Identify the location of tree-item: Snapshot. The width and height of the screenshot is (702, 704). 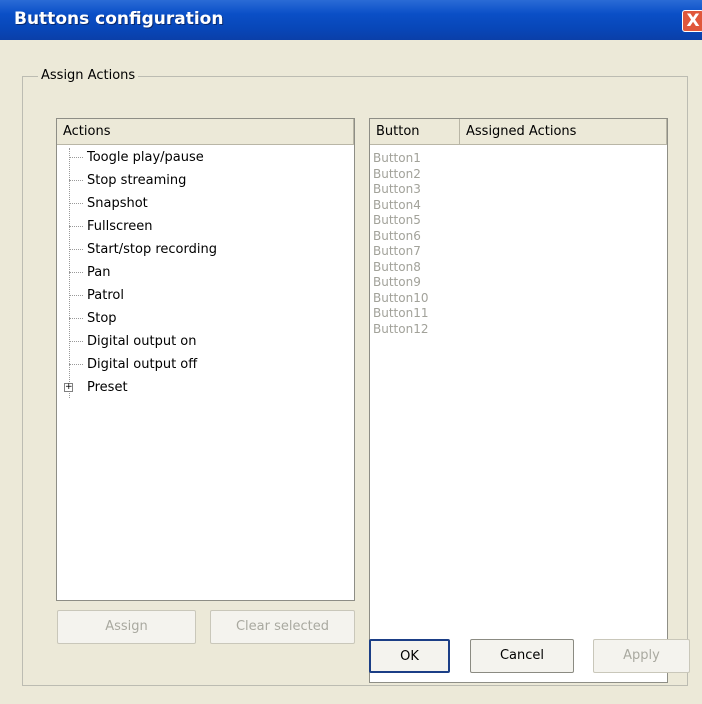
(205, 203).